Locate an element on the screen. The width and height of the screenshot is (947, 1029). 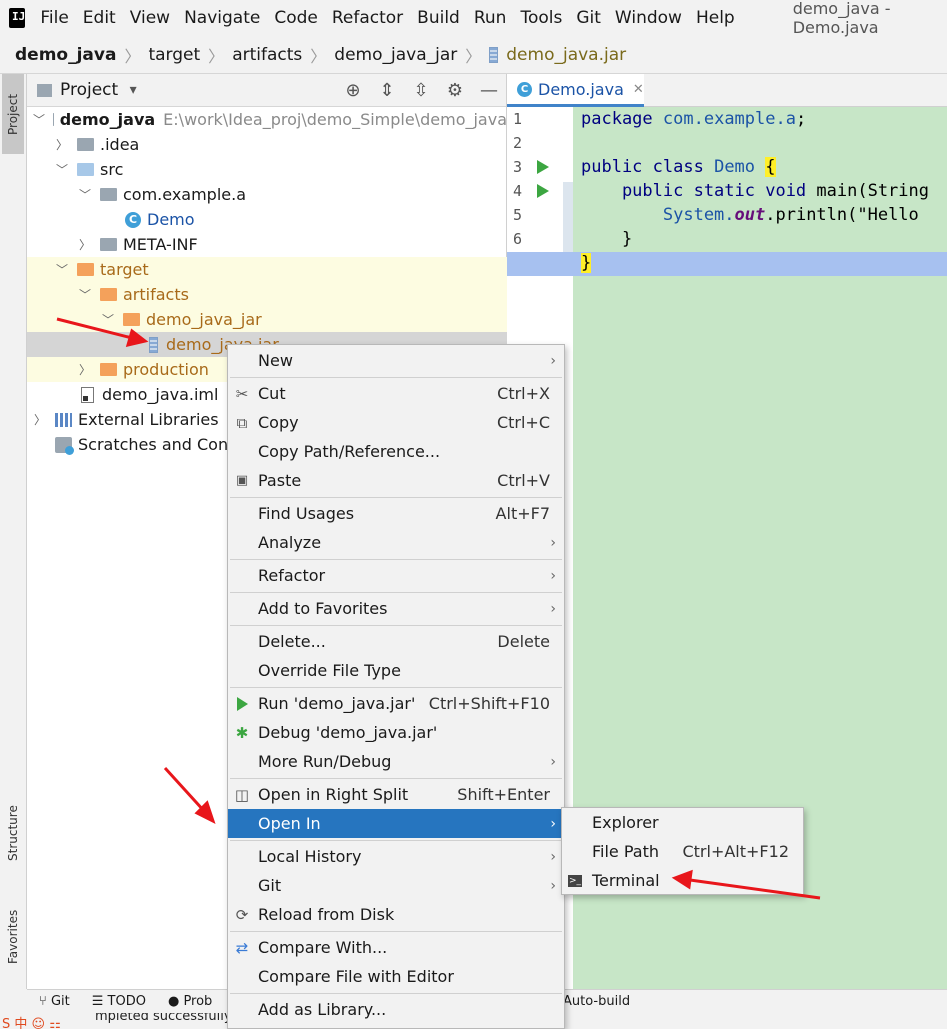
submenu-item-shortcut: Ctrl+Alt+F12 is located at coordinates (735, 851).